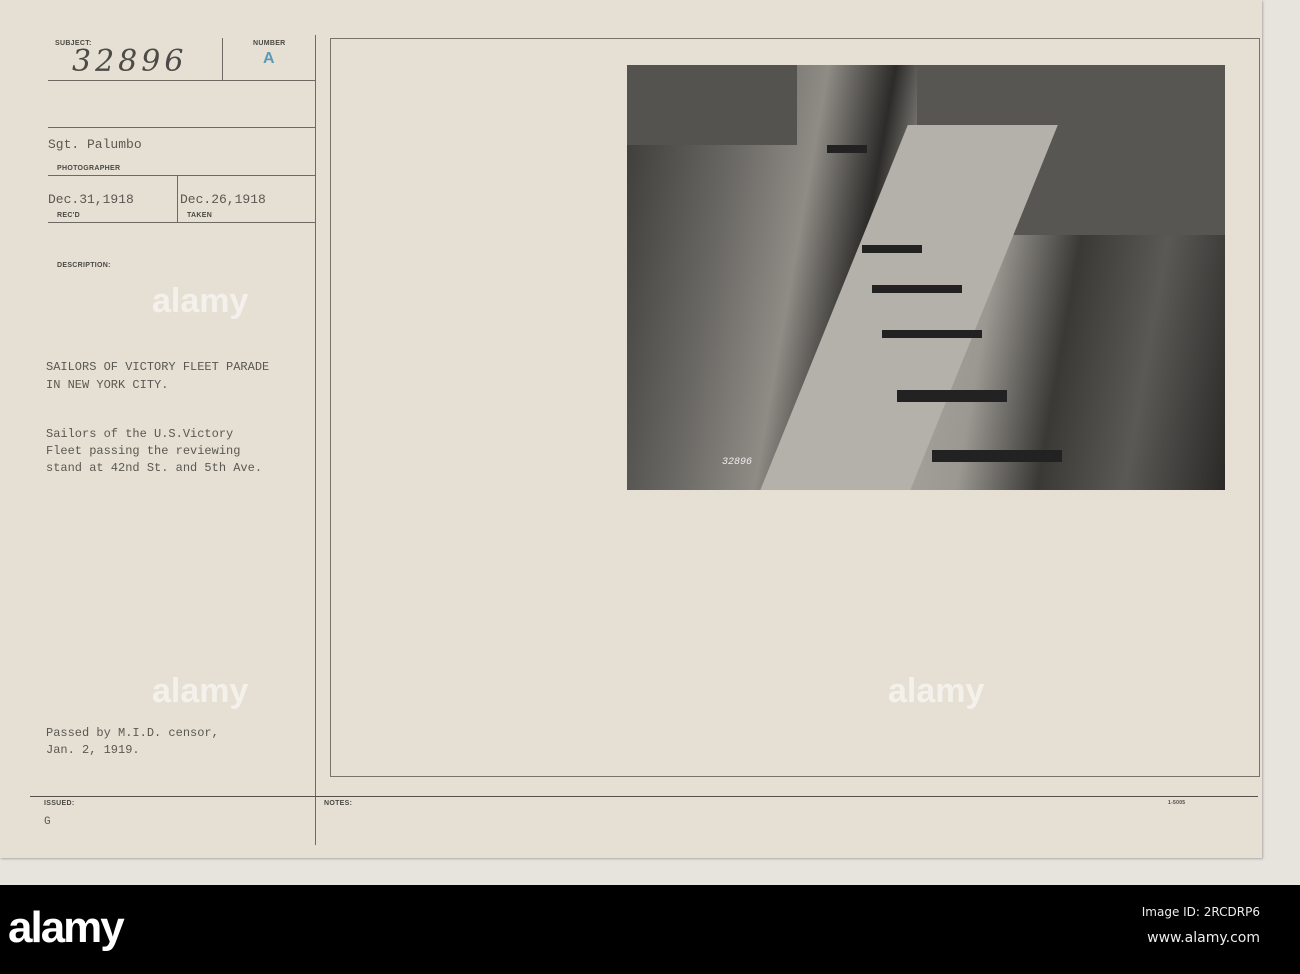  I want to click on number-stamp: A, so click(269, 58).